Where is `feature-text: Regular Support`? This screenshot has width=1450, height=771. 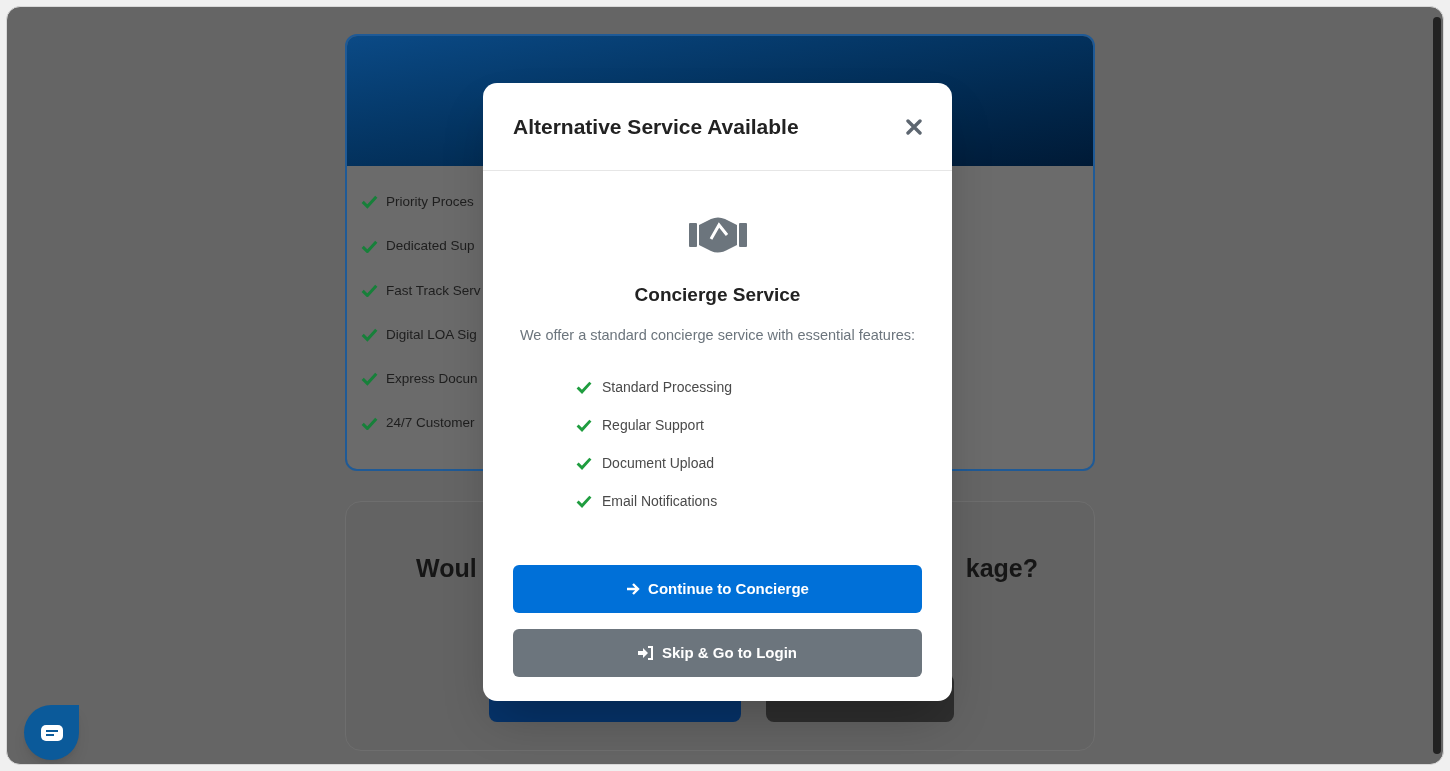
feature-text: Regular Support is located at coordinates (653, 426).